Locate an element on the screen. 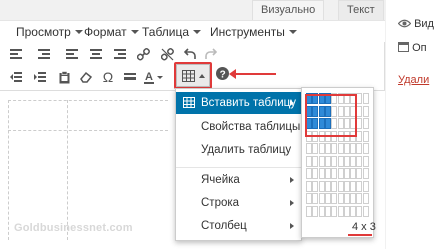 Image resolution: width=434 pixels, height=249 pixels. menu-table-properties: Свойства таблицы is located at coordinates (238, 127).